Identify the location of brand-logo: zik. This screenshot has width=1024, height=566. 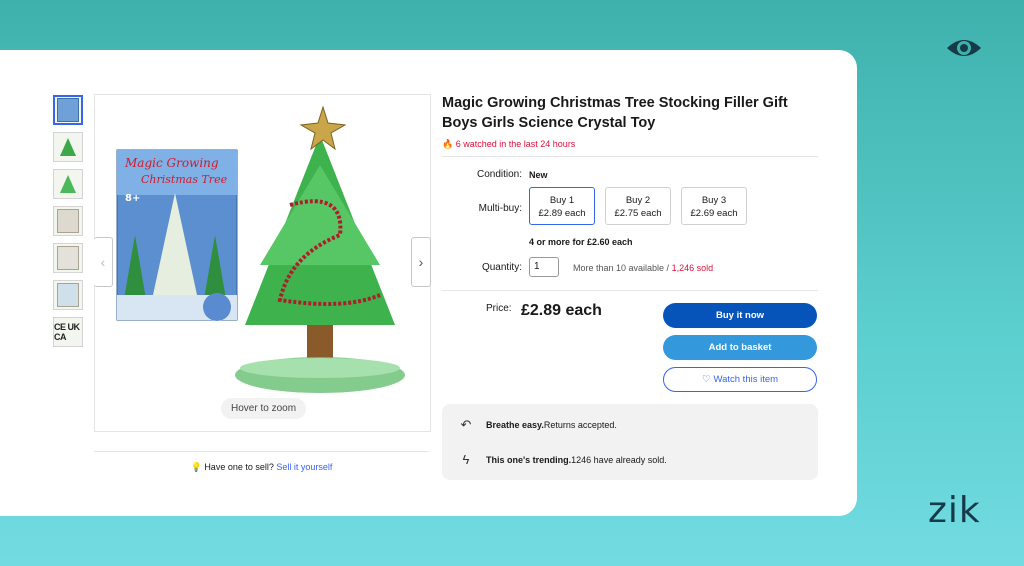
(954, 510).